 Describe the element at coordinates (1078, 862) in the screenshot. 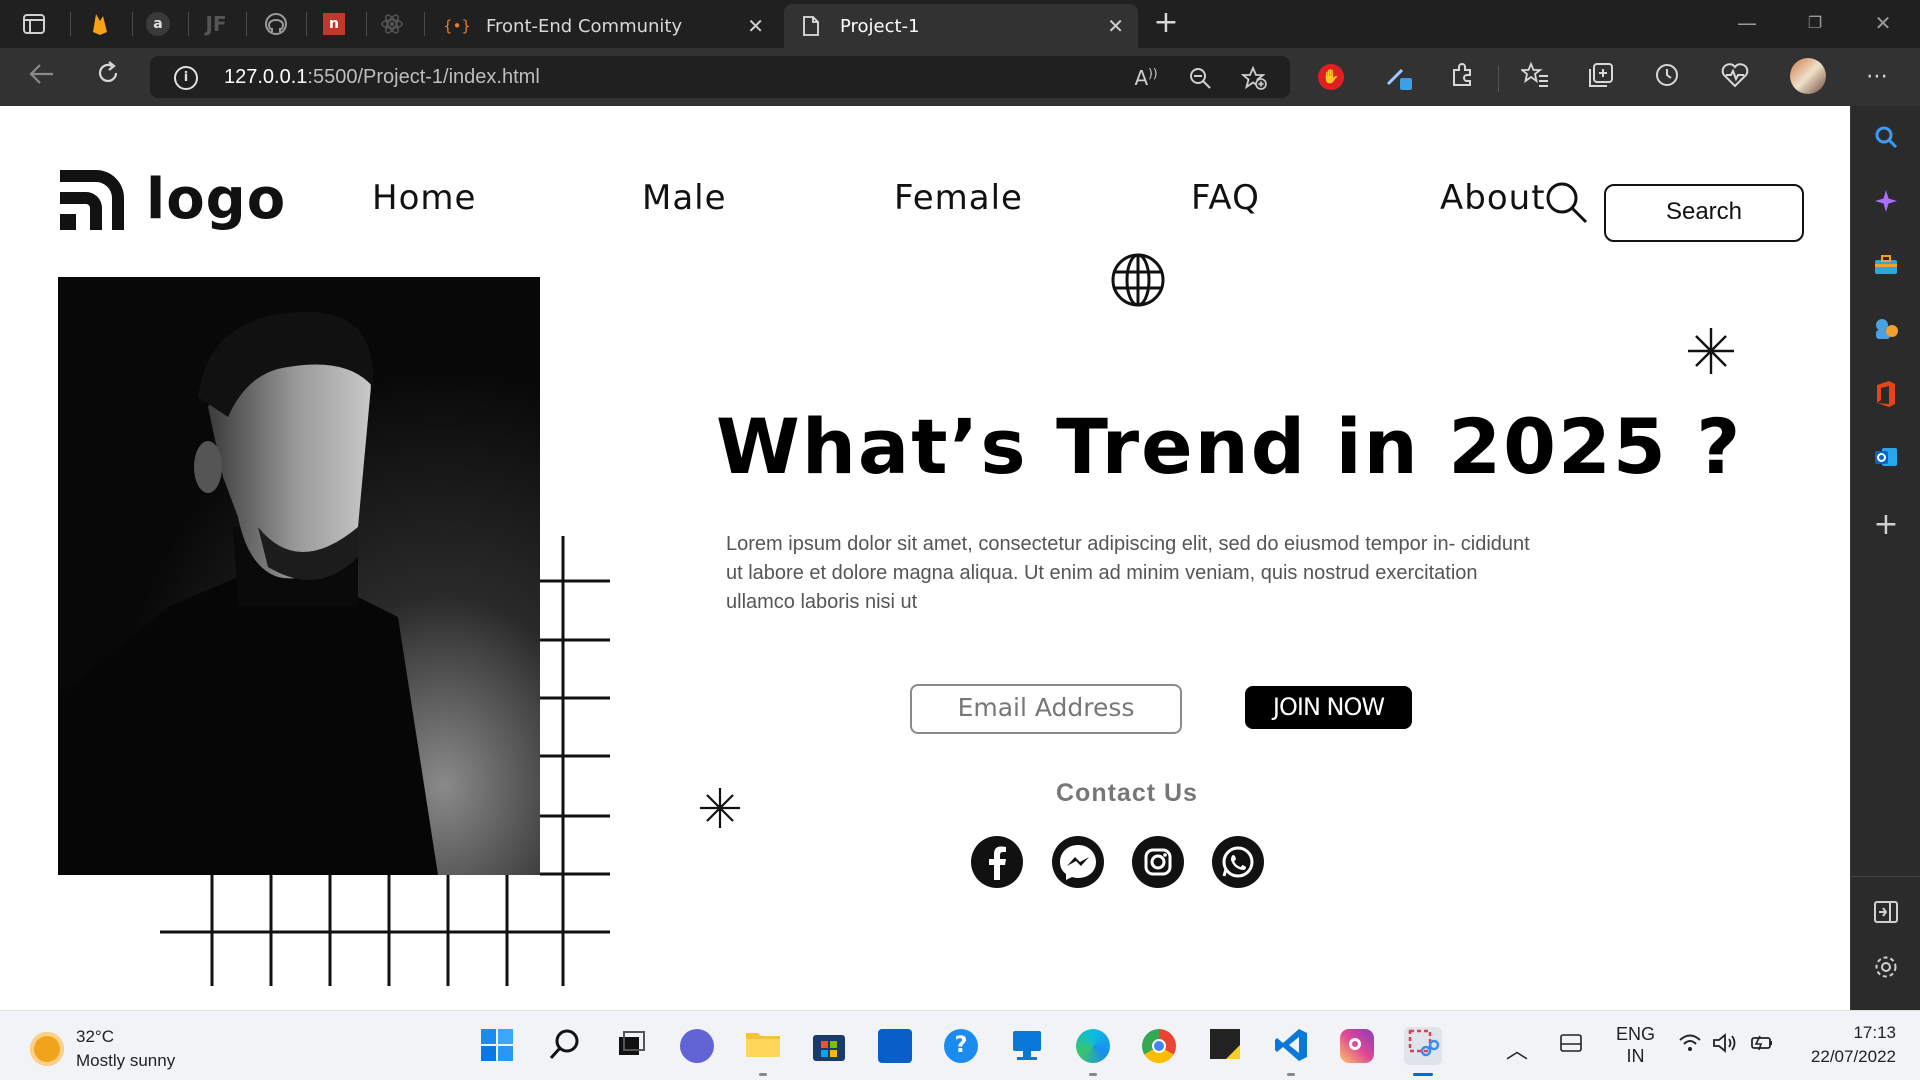

I see `messenger-icon` at that location.